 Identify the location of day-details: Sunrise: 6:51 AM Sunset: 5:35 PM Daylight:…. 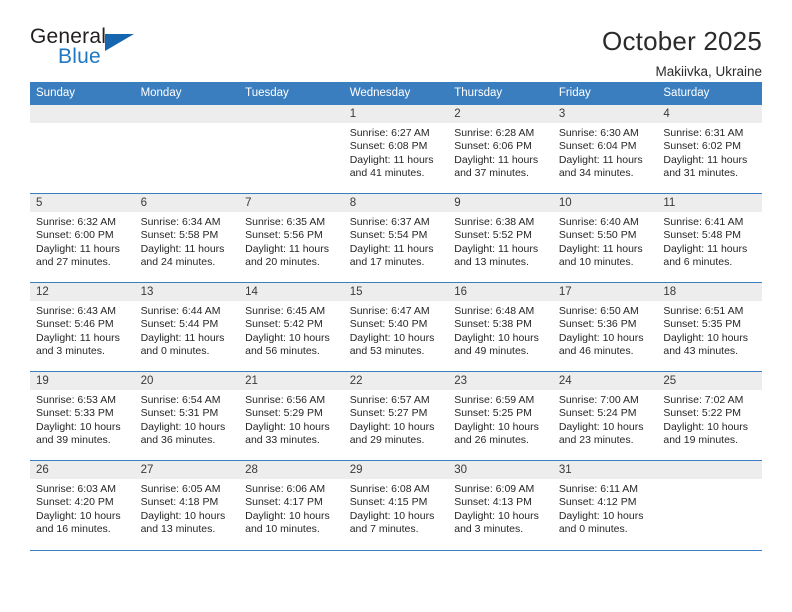
(709, 330).